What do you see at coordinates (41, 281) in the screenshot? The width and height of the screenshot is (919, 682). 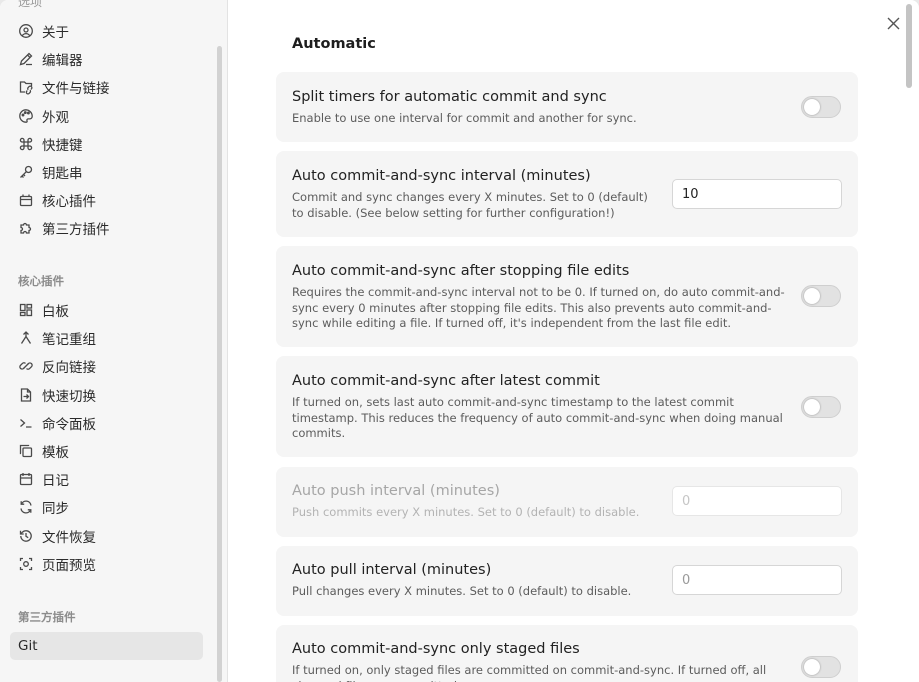 I see `sidebar-section-title-core: 核心插件` at bounding box center [41, 281].